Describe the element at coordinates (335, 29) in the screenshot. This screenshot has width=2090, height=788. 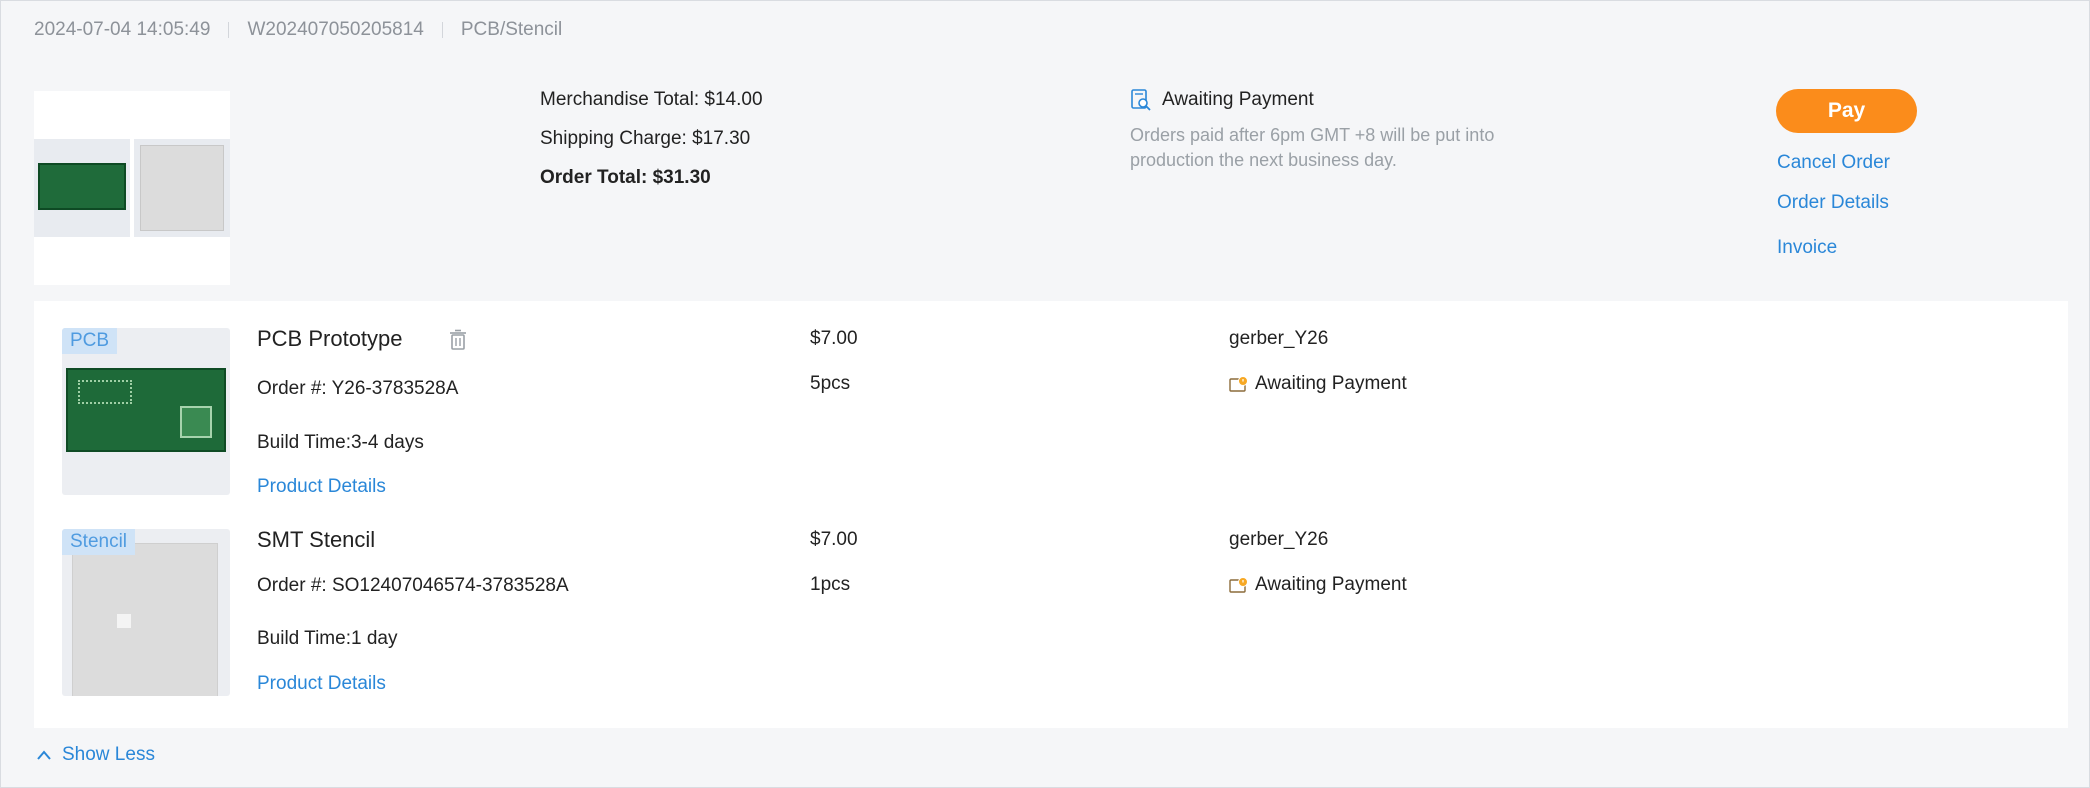
I see `order-id: W202407050205814` at that location.